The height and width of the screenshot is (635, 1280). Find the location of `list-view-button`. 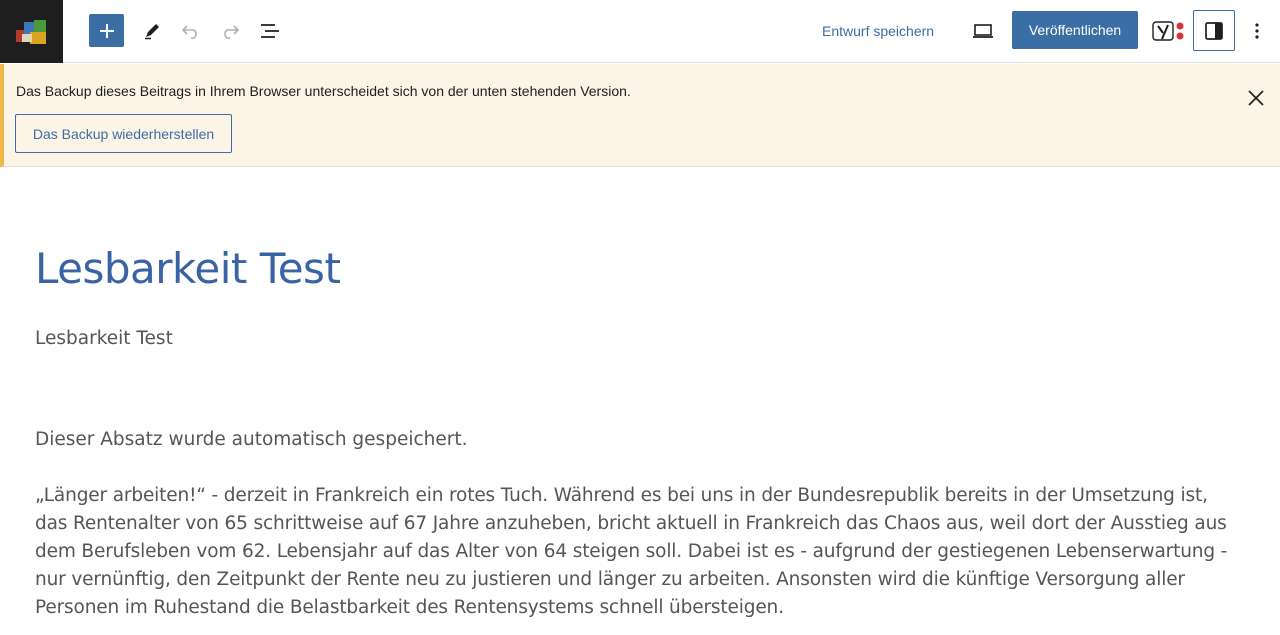

list-view-button is located at coordinates (270, 30).